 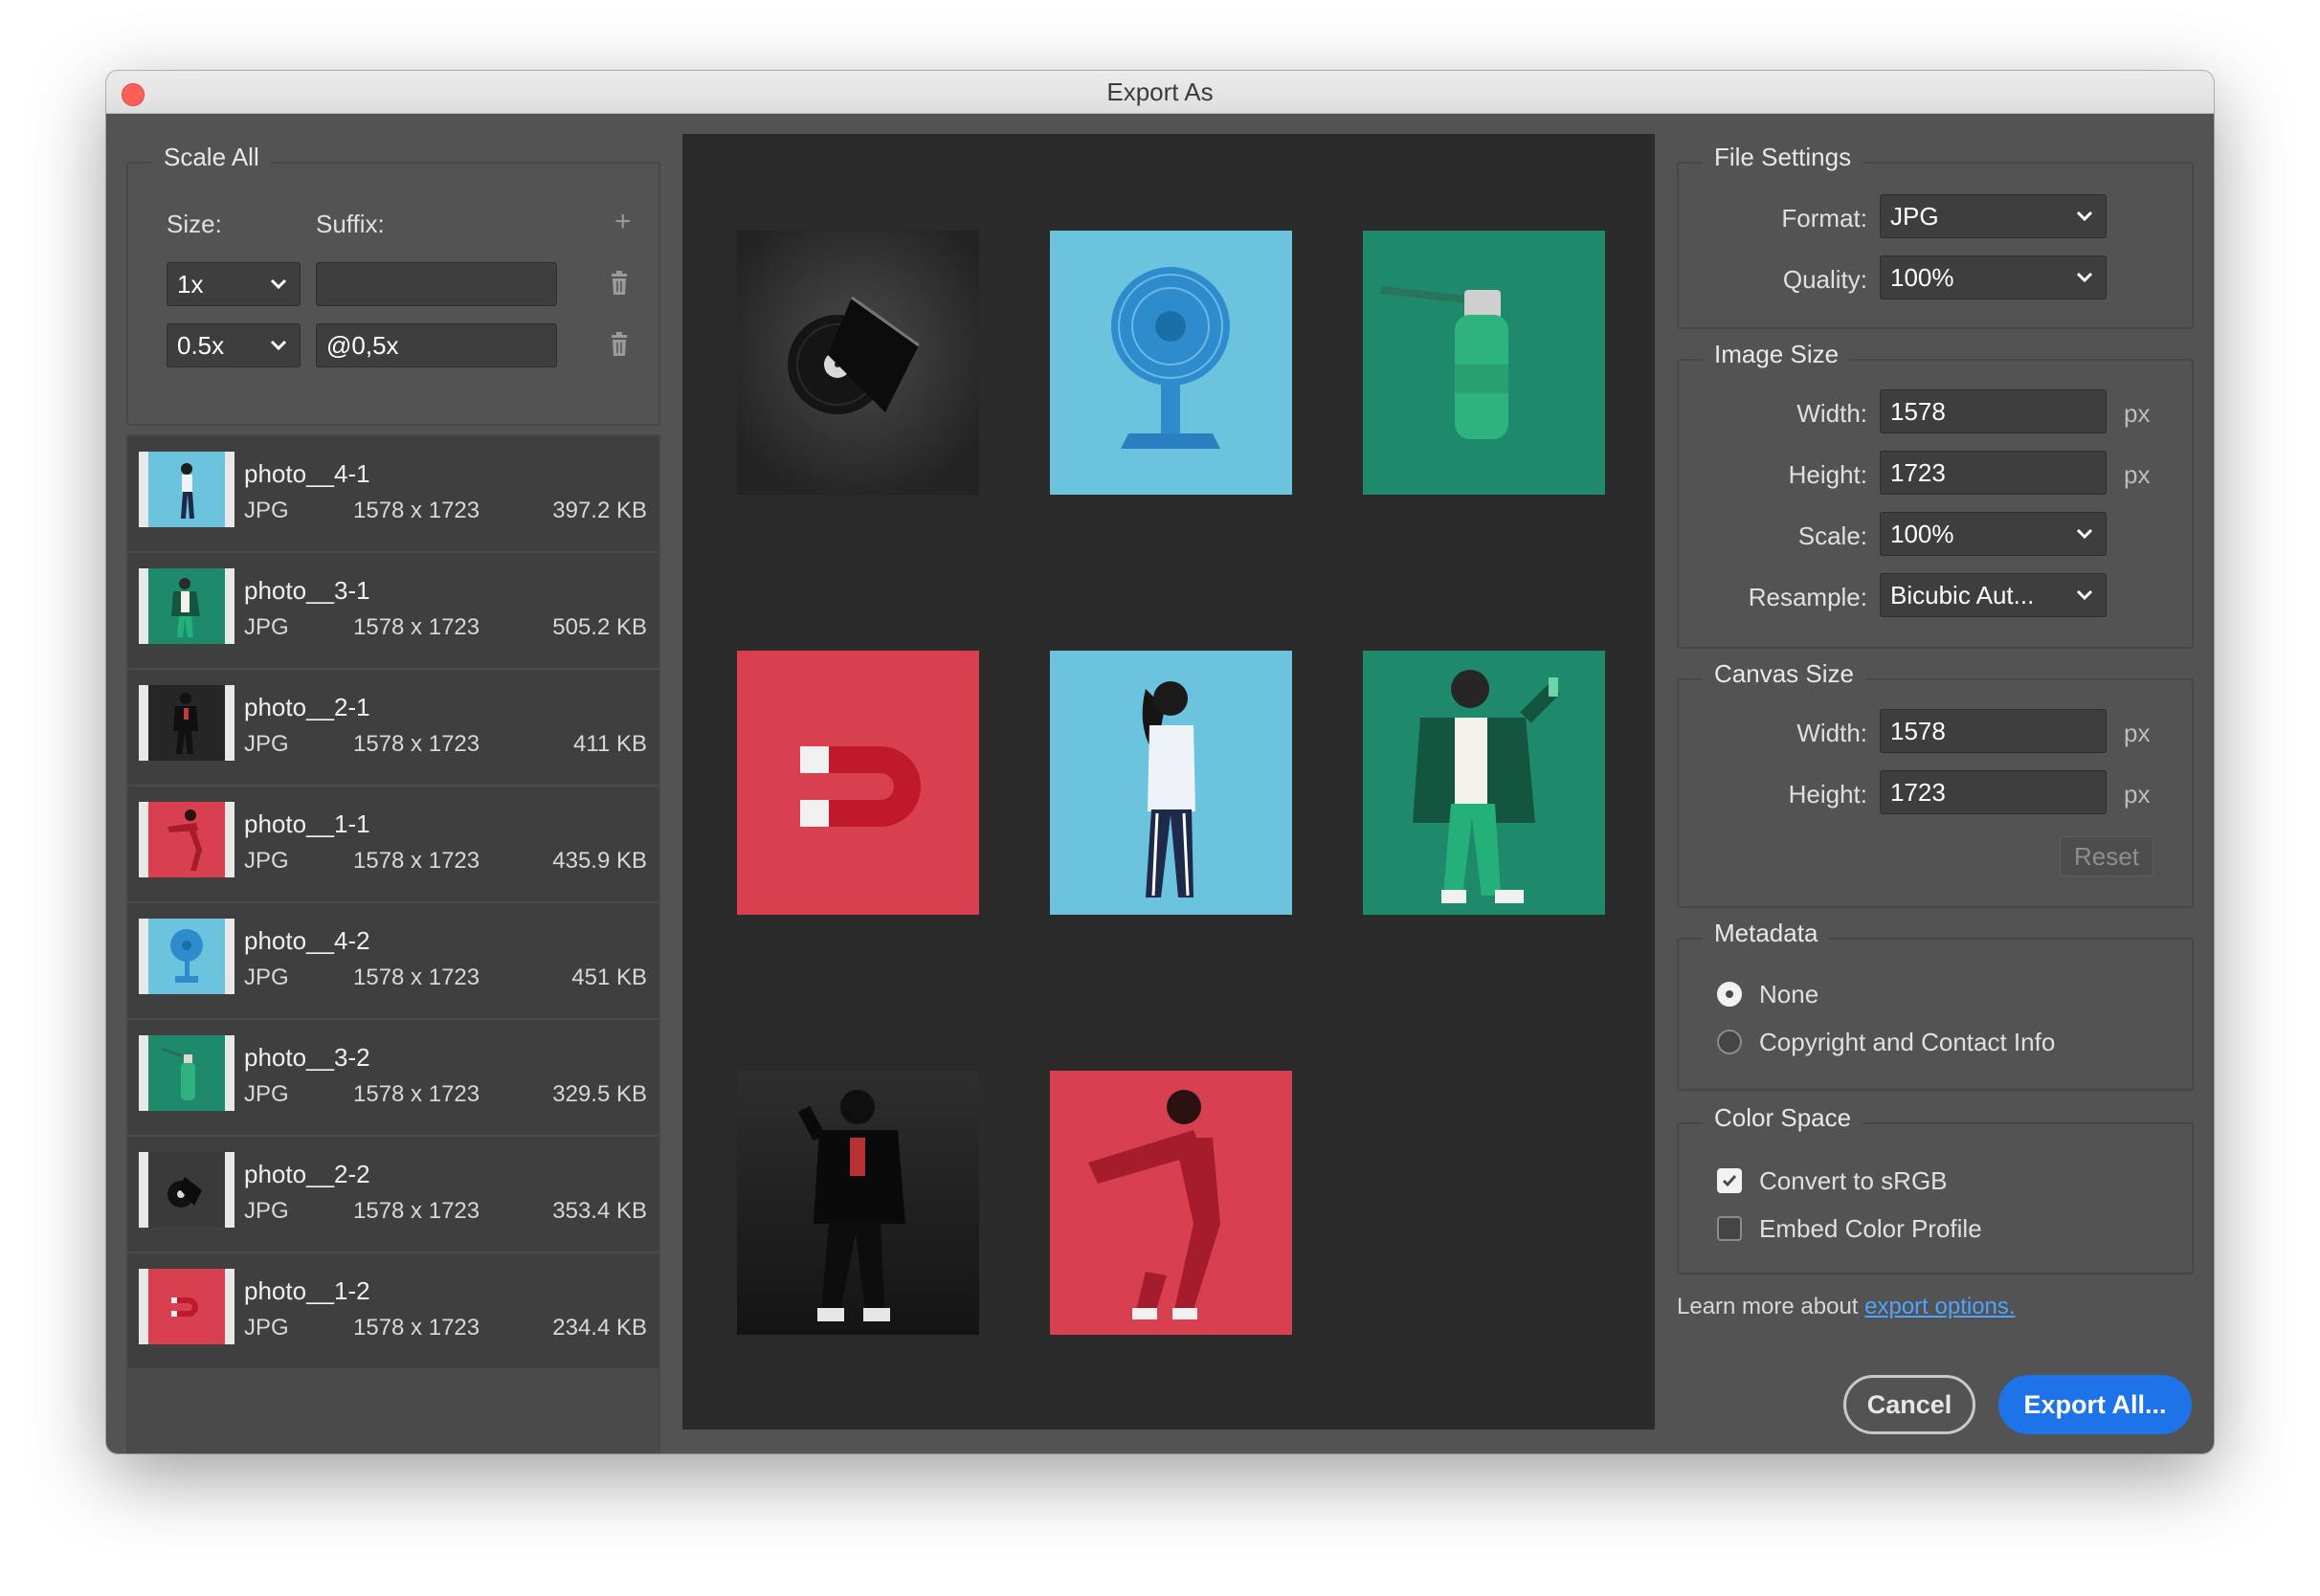 I want to click on asset-row-photo-2-1: photo__2-1 JPG 1578 x 1723 411 KB, so click(x=393, y=728).